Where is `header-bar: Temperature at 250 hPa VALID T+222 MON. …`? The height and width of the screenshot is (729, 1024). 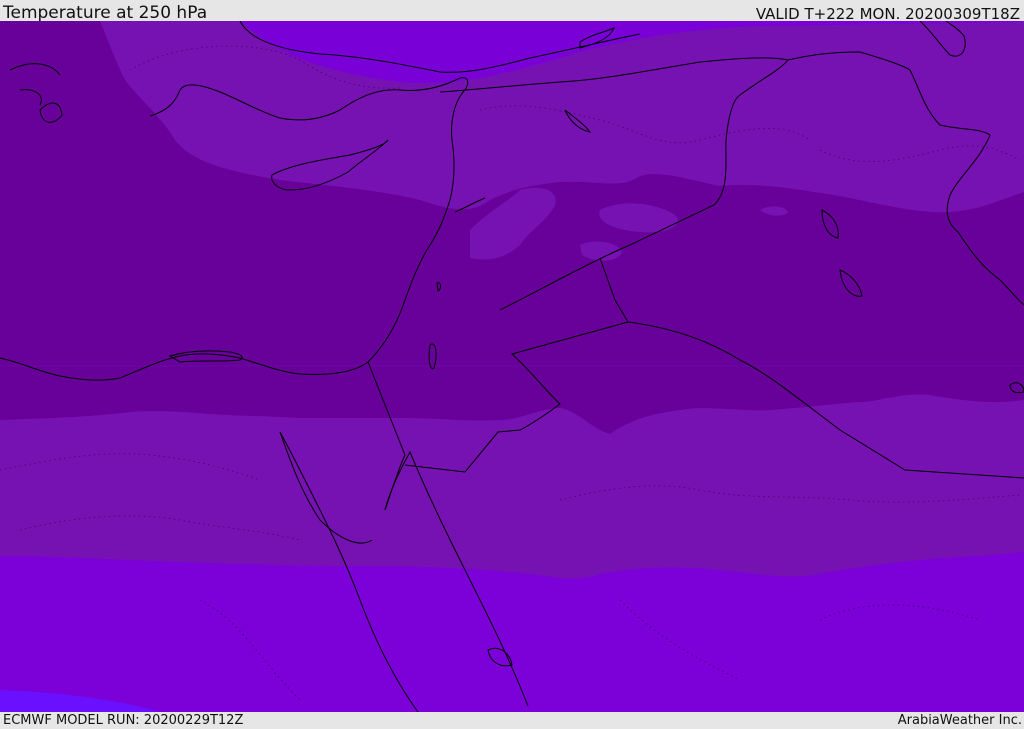 header-bar: Temperature at 250 hPa VALID T+222 MON. … is located at coordinates (512, 11).